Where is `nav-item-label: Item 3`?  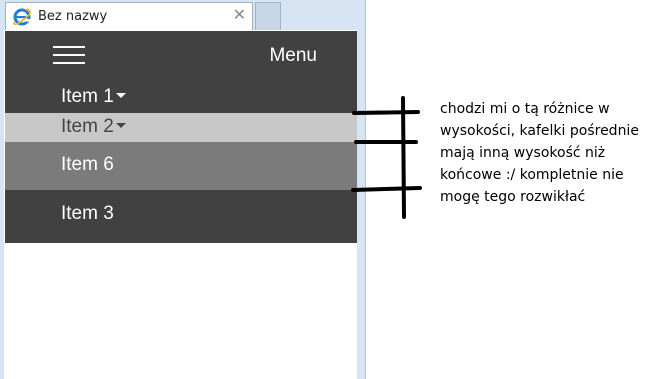
nav-item-label: Item 3 is located at coordinates (87, 213).